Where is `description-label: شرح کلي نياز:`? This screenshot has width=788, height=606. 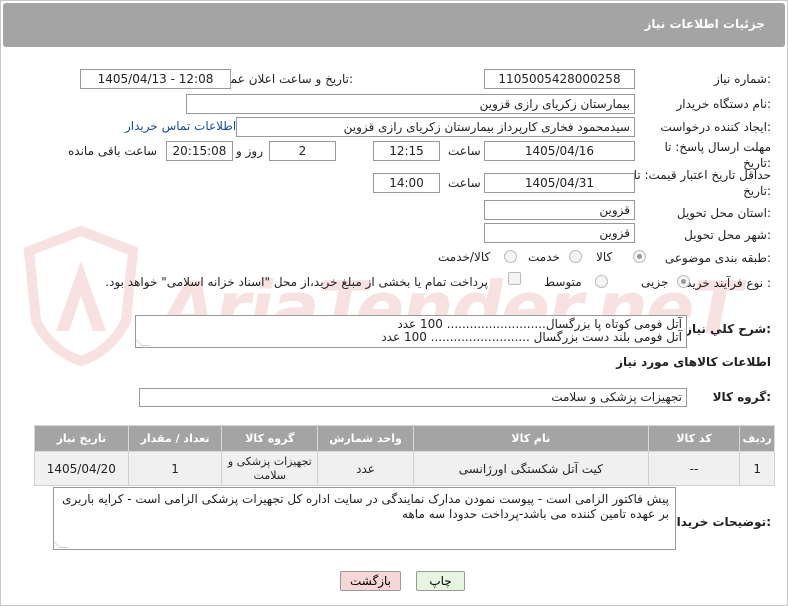 description-label: شرح کلي نياز: is located at coordinates (728, 329).